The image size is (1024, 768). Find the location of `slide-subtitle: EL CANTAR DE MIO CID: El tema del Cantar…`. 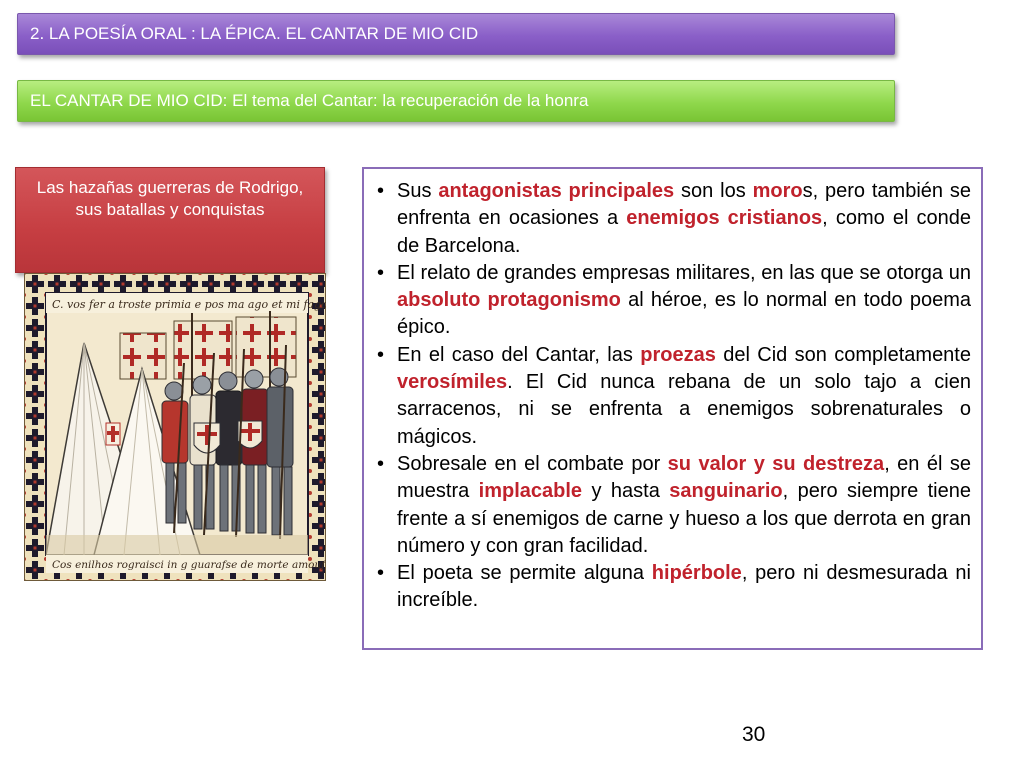

slide-subtitle: EL CANTAR DE MIO CID: El tema del Cantar… is located at coordinates (309, 100).